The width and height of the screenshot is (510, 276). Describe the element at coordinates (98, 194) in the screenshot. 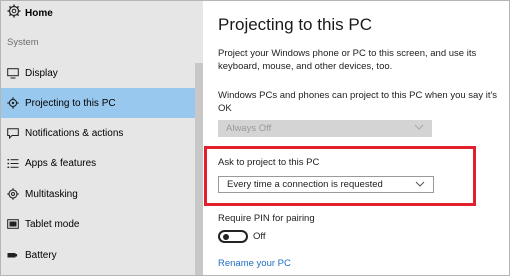

I see `sidebar-item-multitasking: Multitasking` at that location.